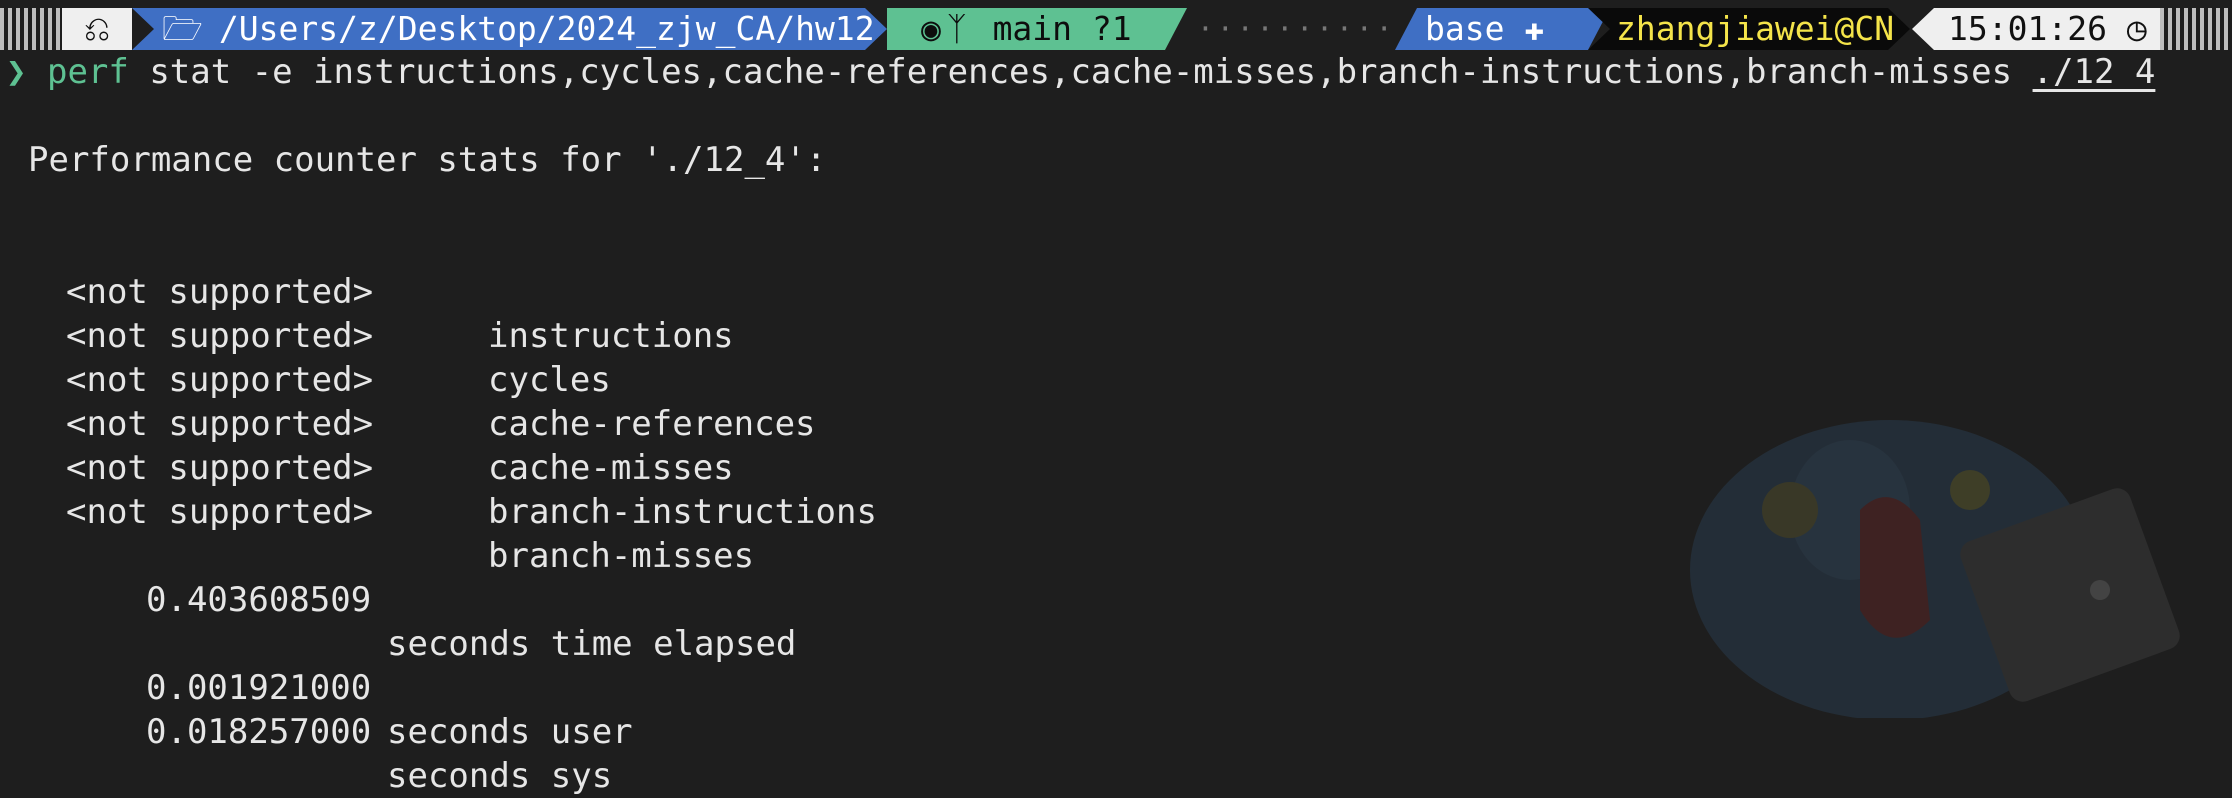  What do you see at coordinates (16, 72) in the screenshot?
I see `prompt-chevron: ❯` at bounding box center [16, 72].